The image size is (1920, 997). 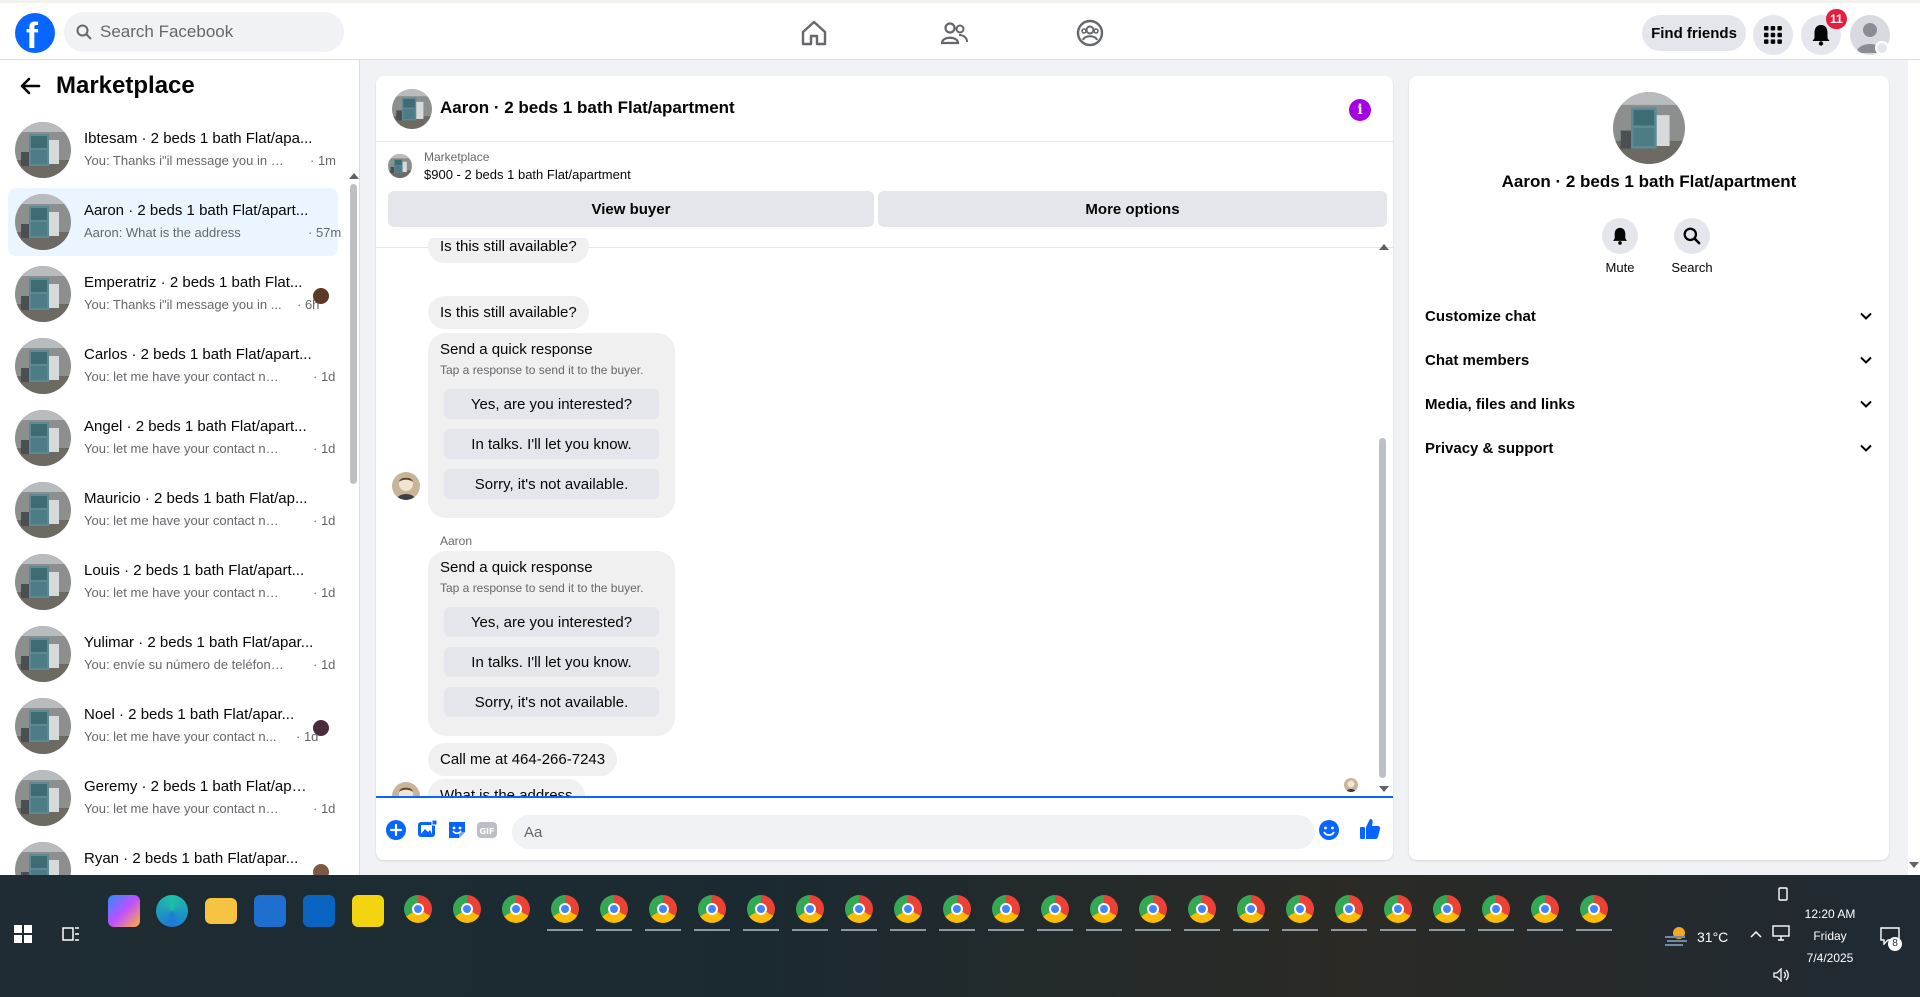 What do you see at coordinates (221, 911) in the screenshot?
I see `file-explorer-icon` at bounding box center [221, 911].